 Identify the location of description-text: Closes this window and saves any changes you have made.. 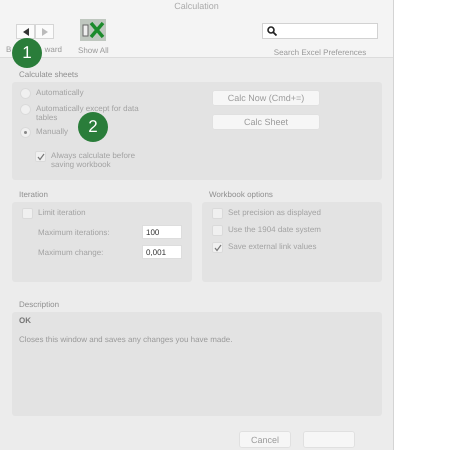
(126, 339).